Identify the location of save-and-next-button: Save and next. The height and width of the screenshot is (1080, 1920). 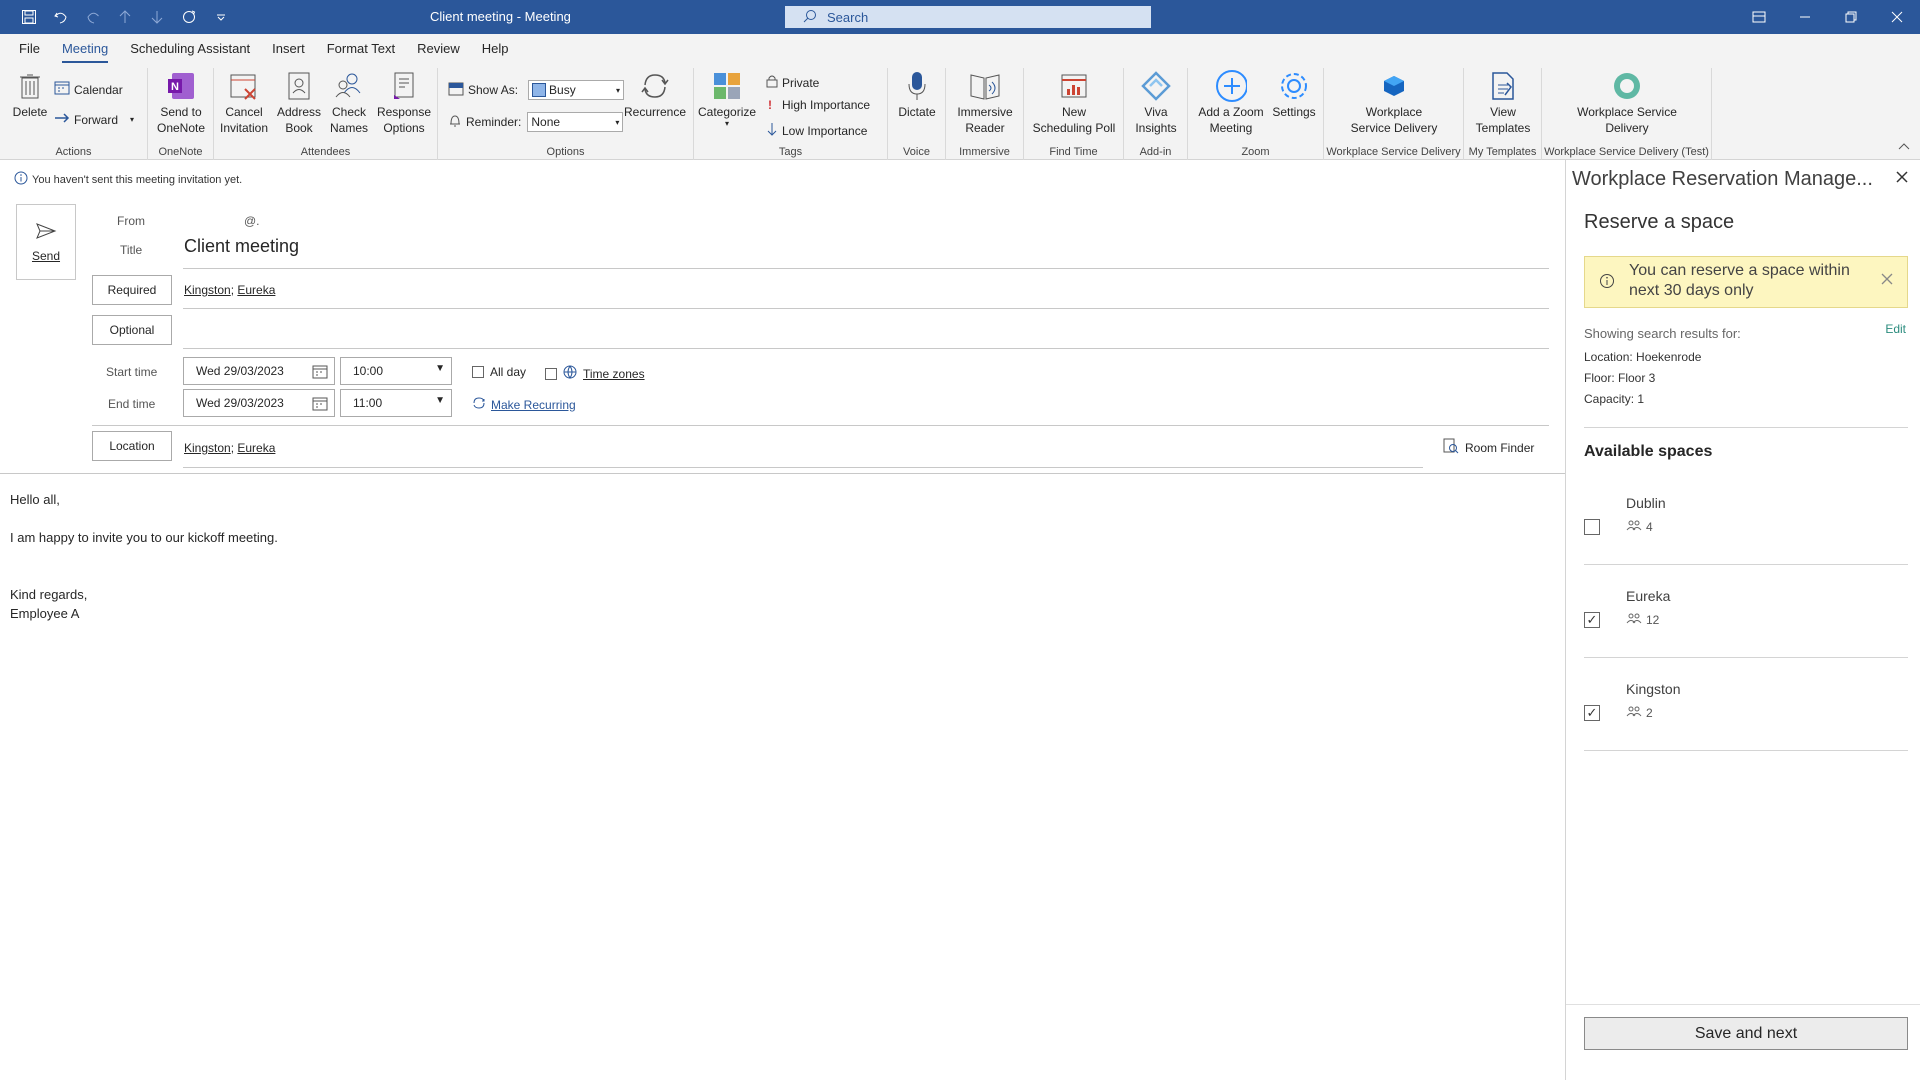
(1746, 1033).